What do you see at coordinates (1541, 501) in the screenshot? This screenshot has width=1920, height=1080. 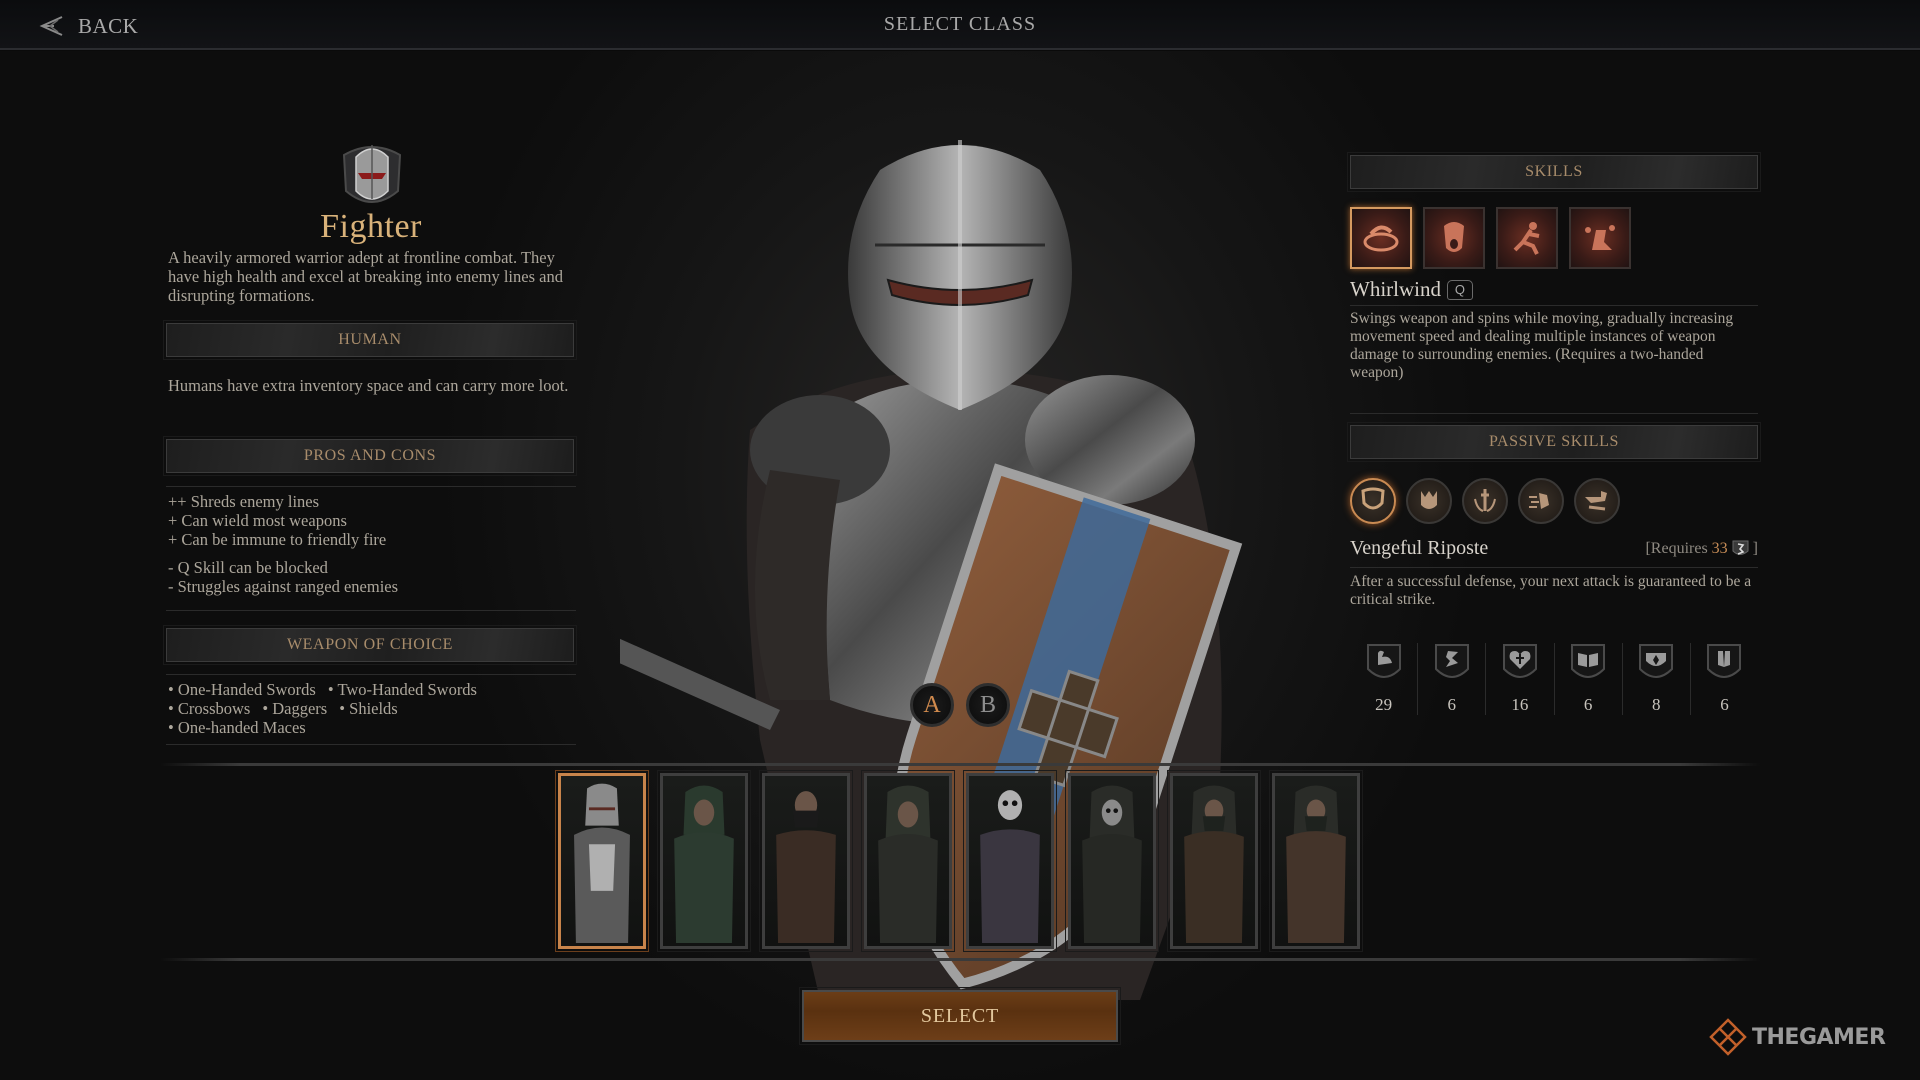 I see `dash-foot-passive-icon` at bounding box center [1541, 501].